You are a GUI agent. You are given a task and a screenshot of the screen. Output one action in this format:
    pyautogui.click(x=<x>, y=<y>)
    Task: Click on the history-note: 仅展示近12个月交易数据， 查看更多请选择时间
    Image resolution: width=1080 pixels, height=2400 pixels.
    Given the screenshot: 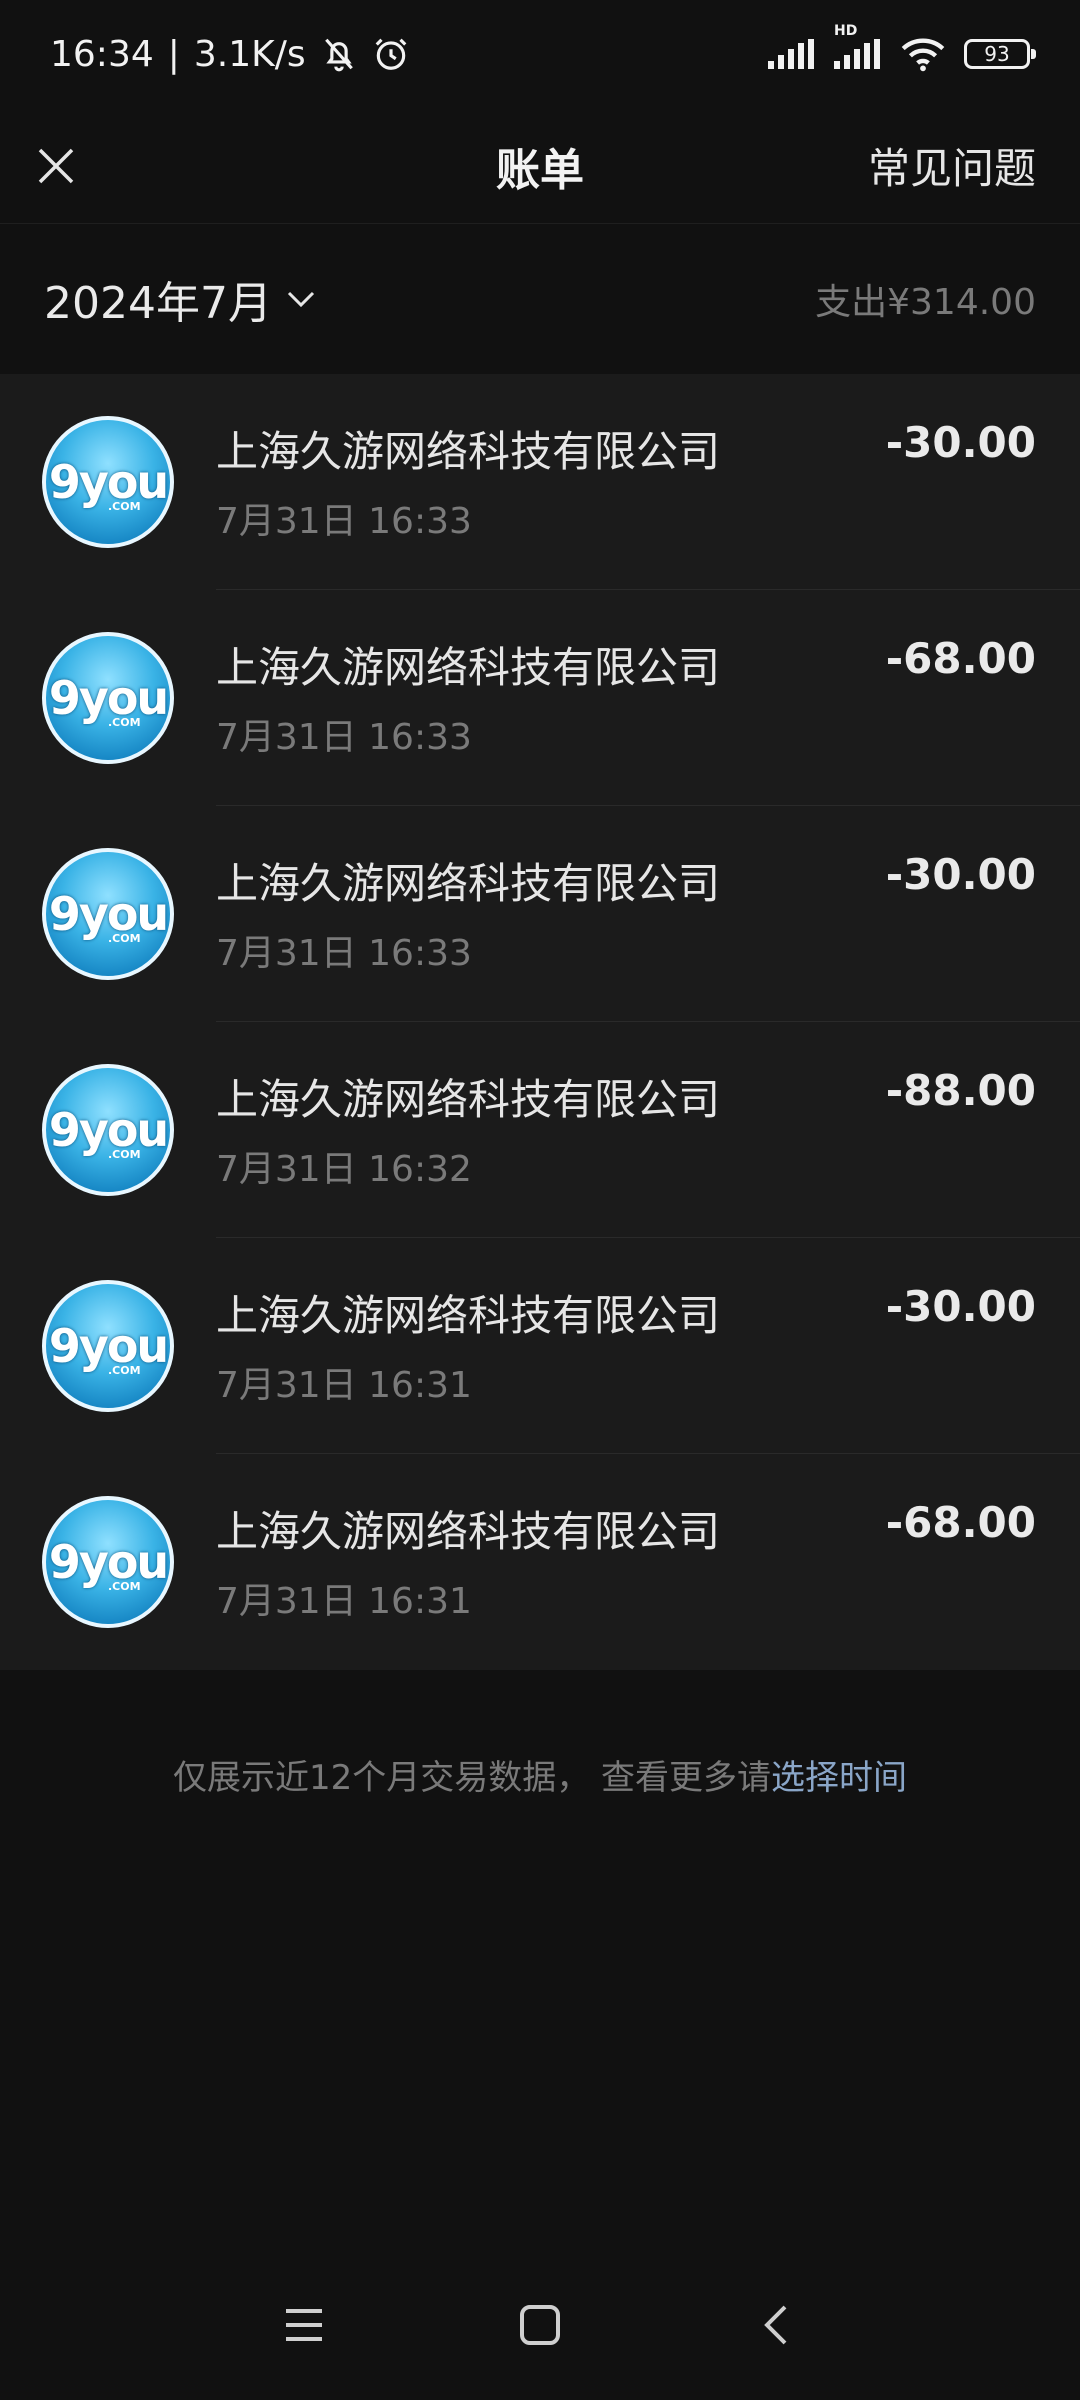 What is the action you would take?
    pyautogui.click(x=540, y=1774)
    